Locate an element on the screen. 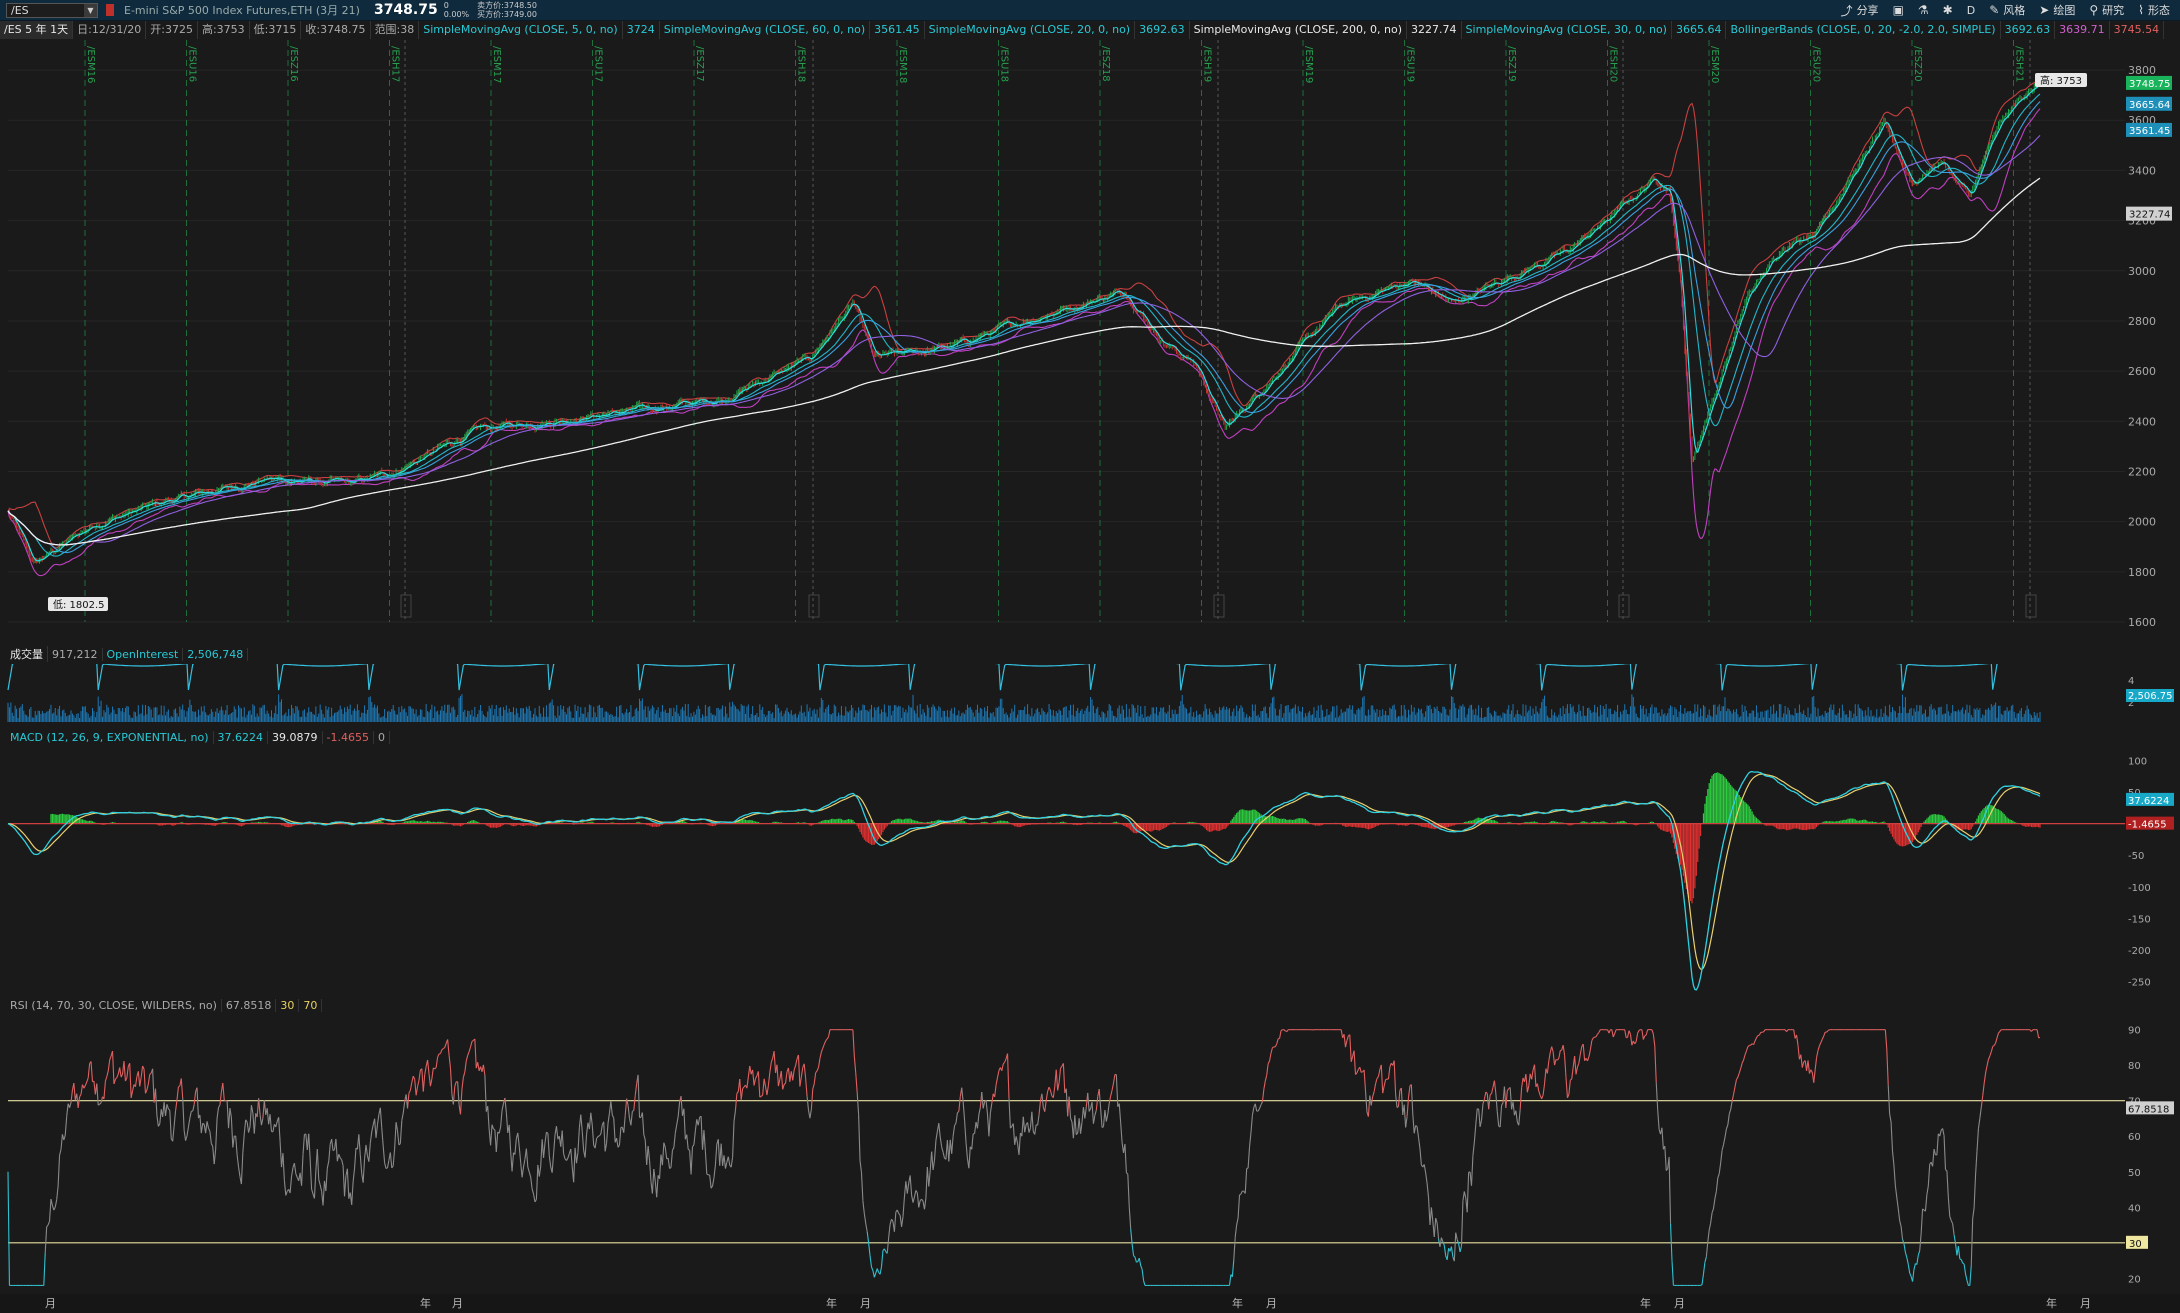 The width and height of the screenshot is (2180, 1313). volume-tick-label: 4 is located at coordinates (2131, 681).